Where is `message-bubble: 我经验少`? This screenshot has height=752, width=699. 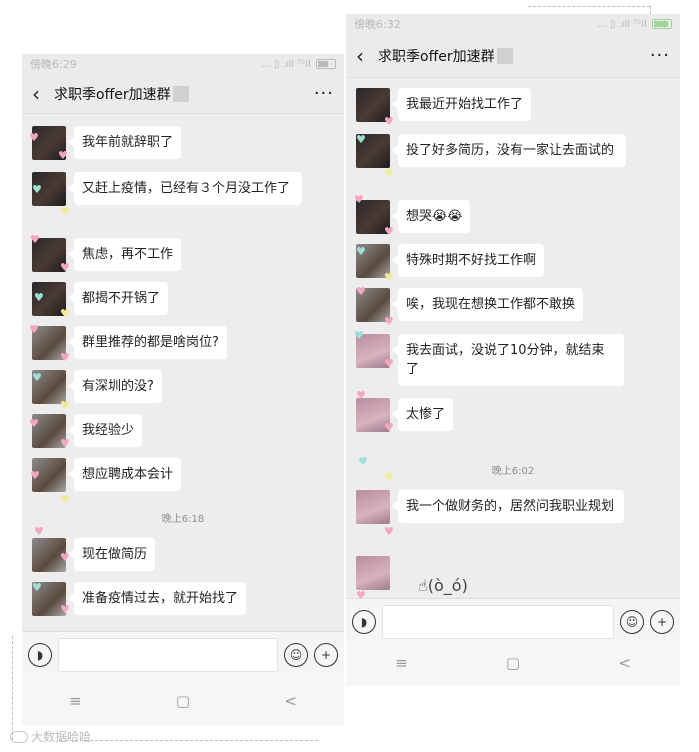
message-bubble: 我经验少 is located at coordinates (105, 430).